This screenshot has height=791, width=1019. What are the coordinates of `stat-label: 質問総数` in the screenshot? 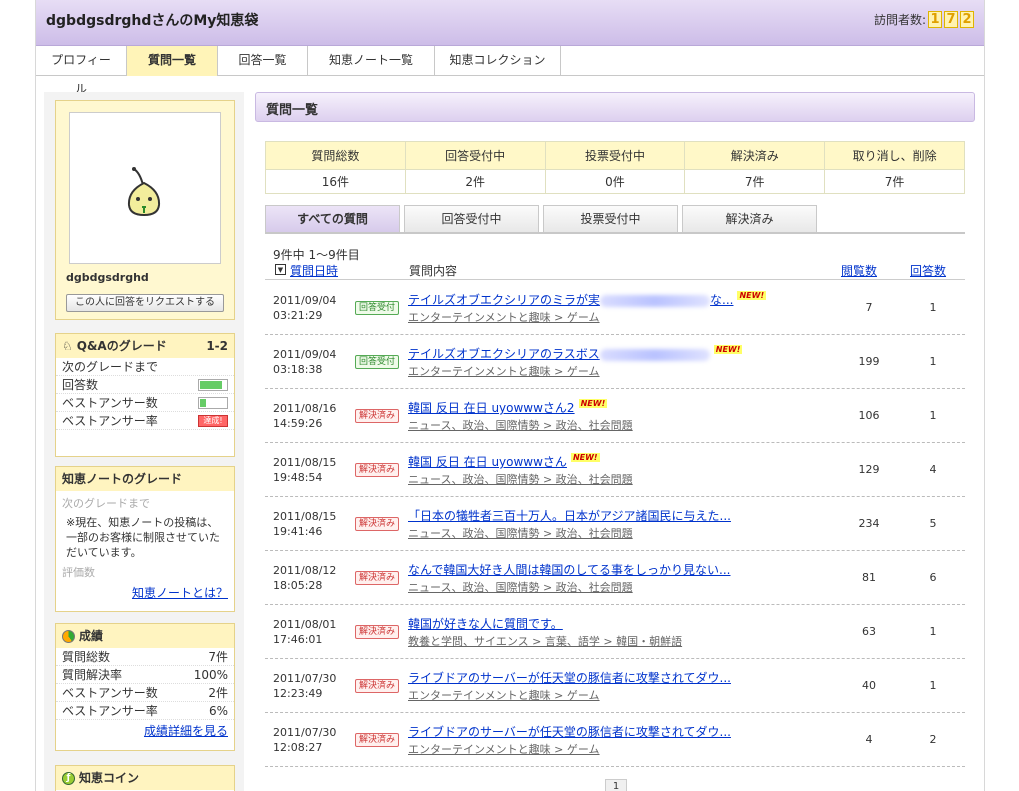 It's located at (335, 155).